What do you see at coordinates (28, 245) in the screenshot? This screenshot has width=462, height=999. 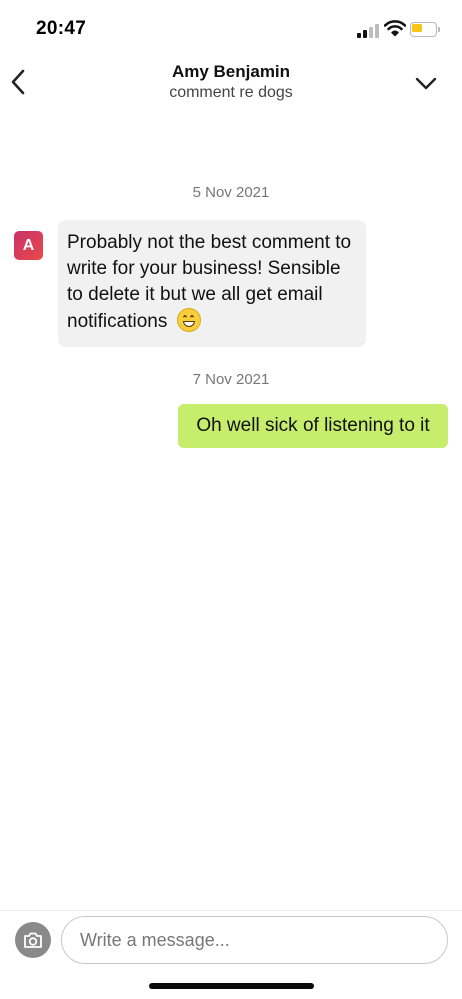 I see `avatar: A` at bounding box center [28, 245].